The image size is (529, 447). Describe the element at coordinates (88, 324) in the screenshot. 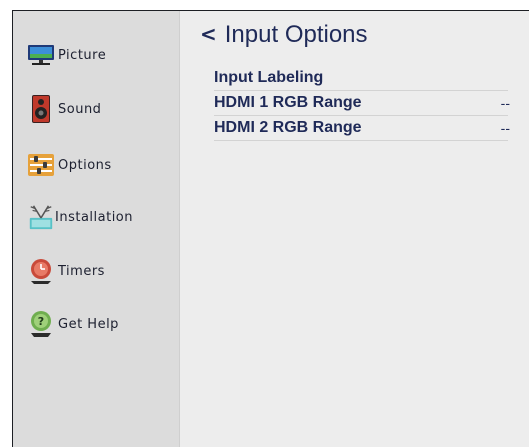

I see `sidebar-item-label: Get Help` at that location.